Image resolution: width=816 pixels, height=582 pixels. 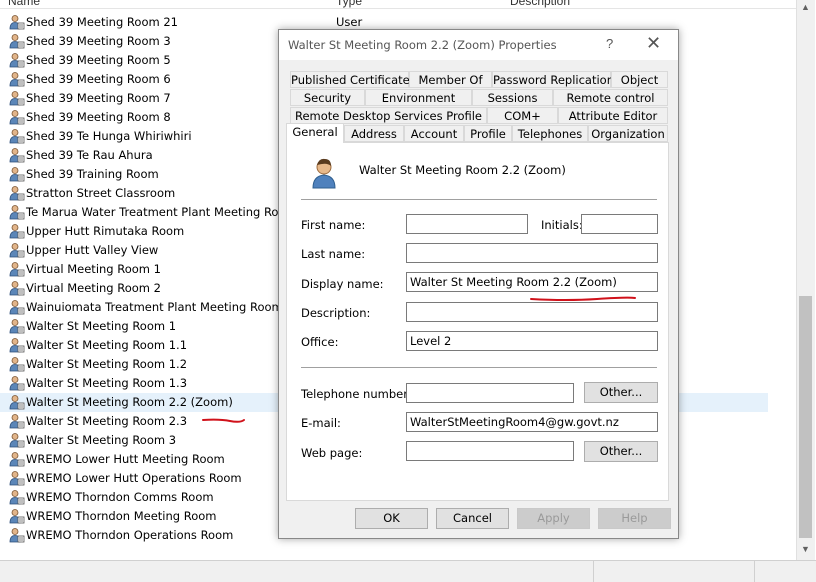 What do you see at coordinates (324, 173) in the screenshot?
I see `user-icon` at bounding box center [324, 173].